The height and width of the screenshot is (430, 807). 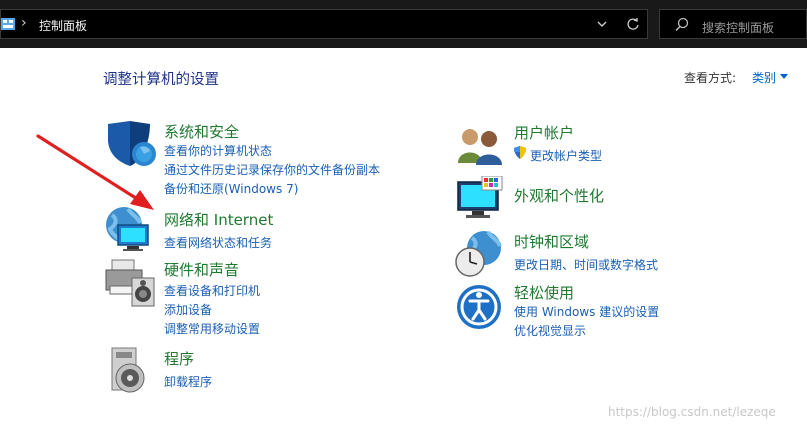 I want to click on category-programs: 程序, so click(x=179, y=358).